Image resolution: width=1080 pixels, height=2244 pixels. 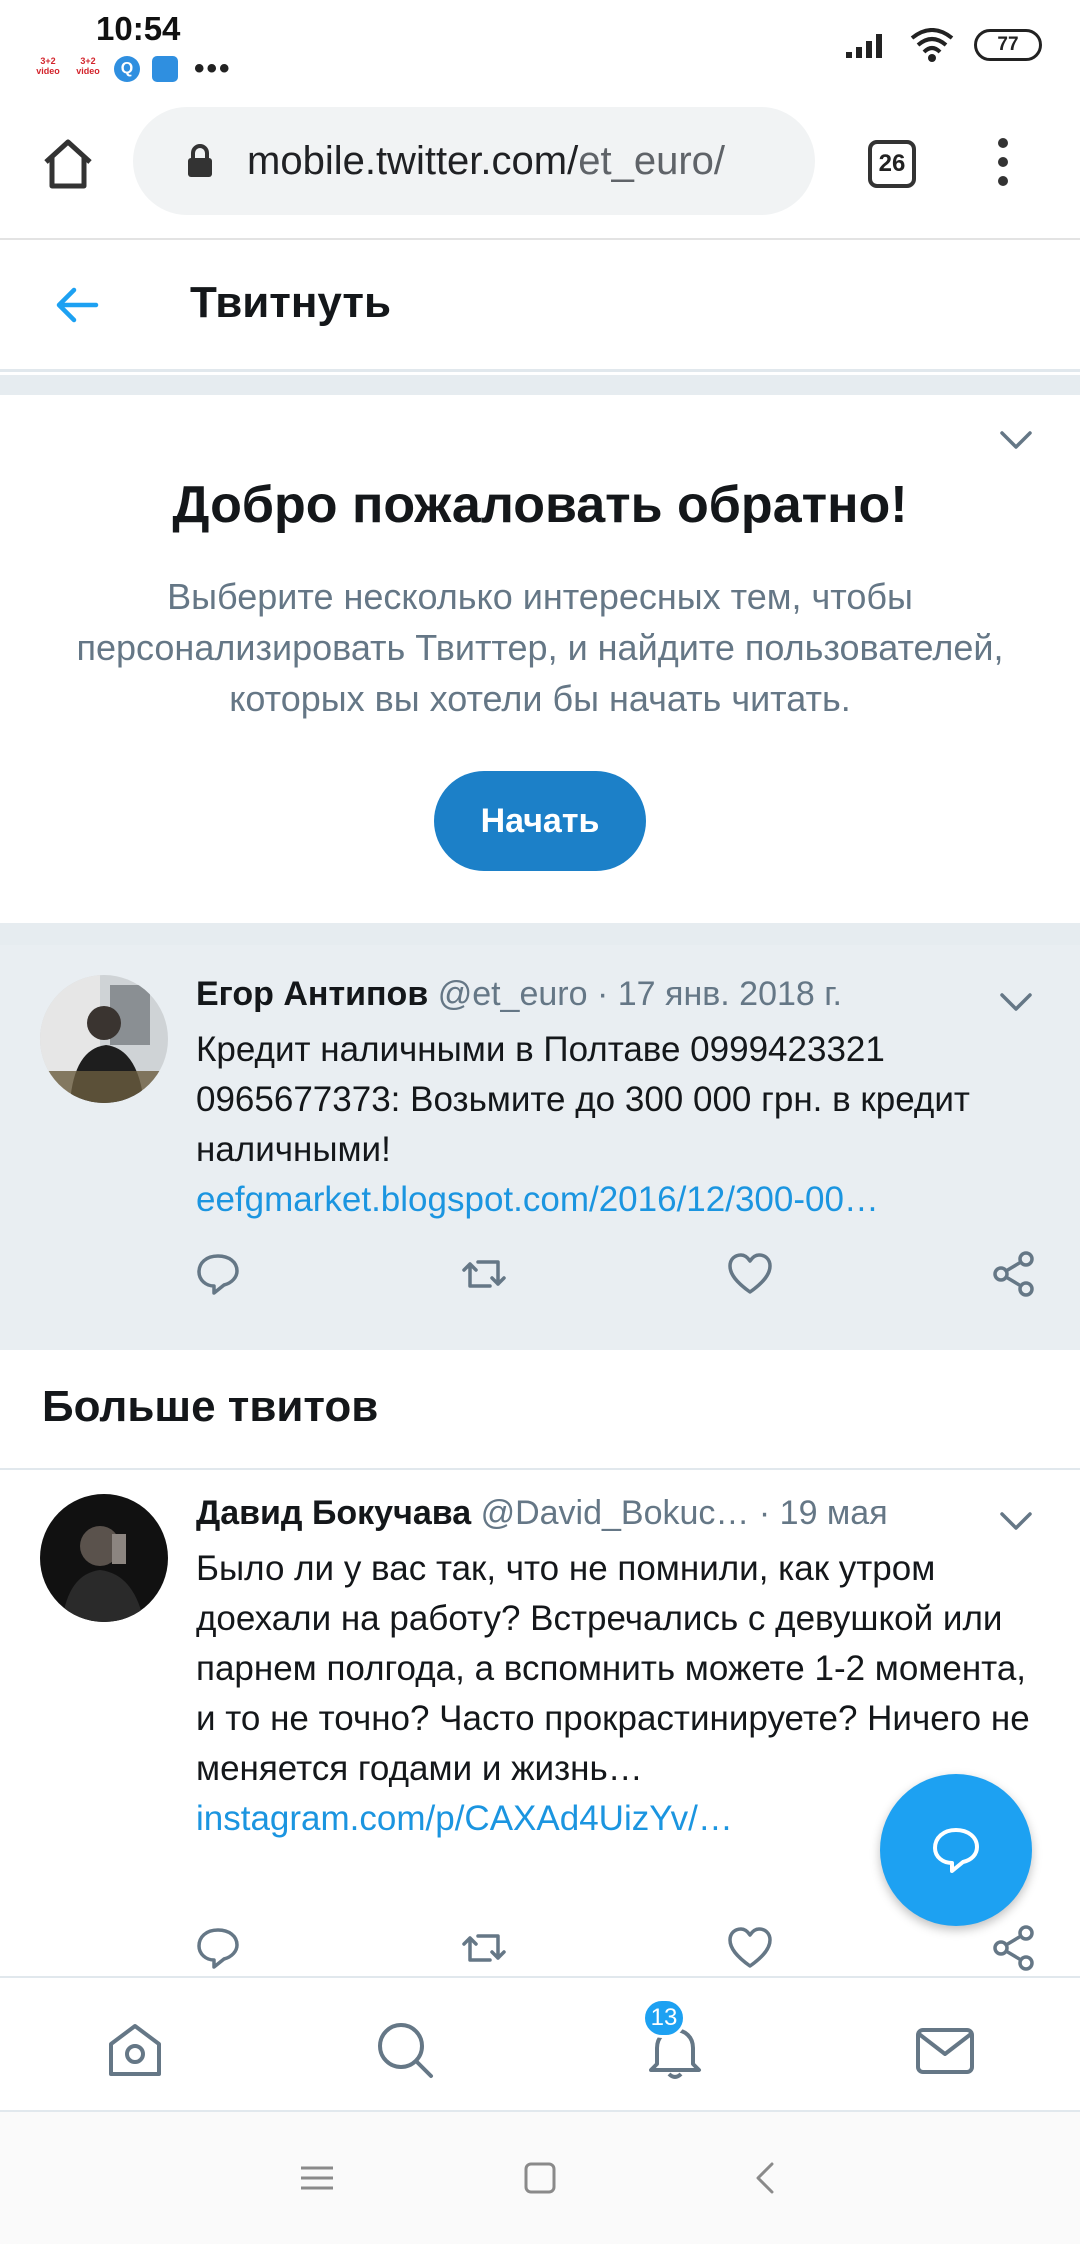 What do you see at coordinates (540, 505) in the screenshot?
I see `welcome-title: Добро пожаловать обратно!` at bounding box center [540, 505].